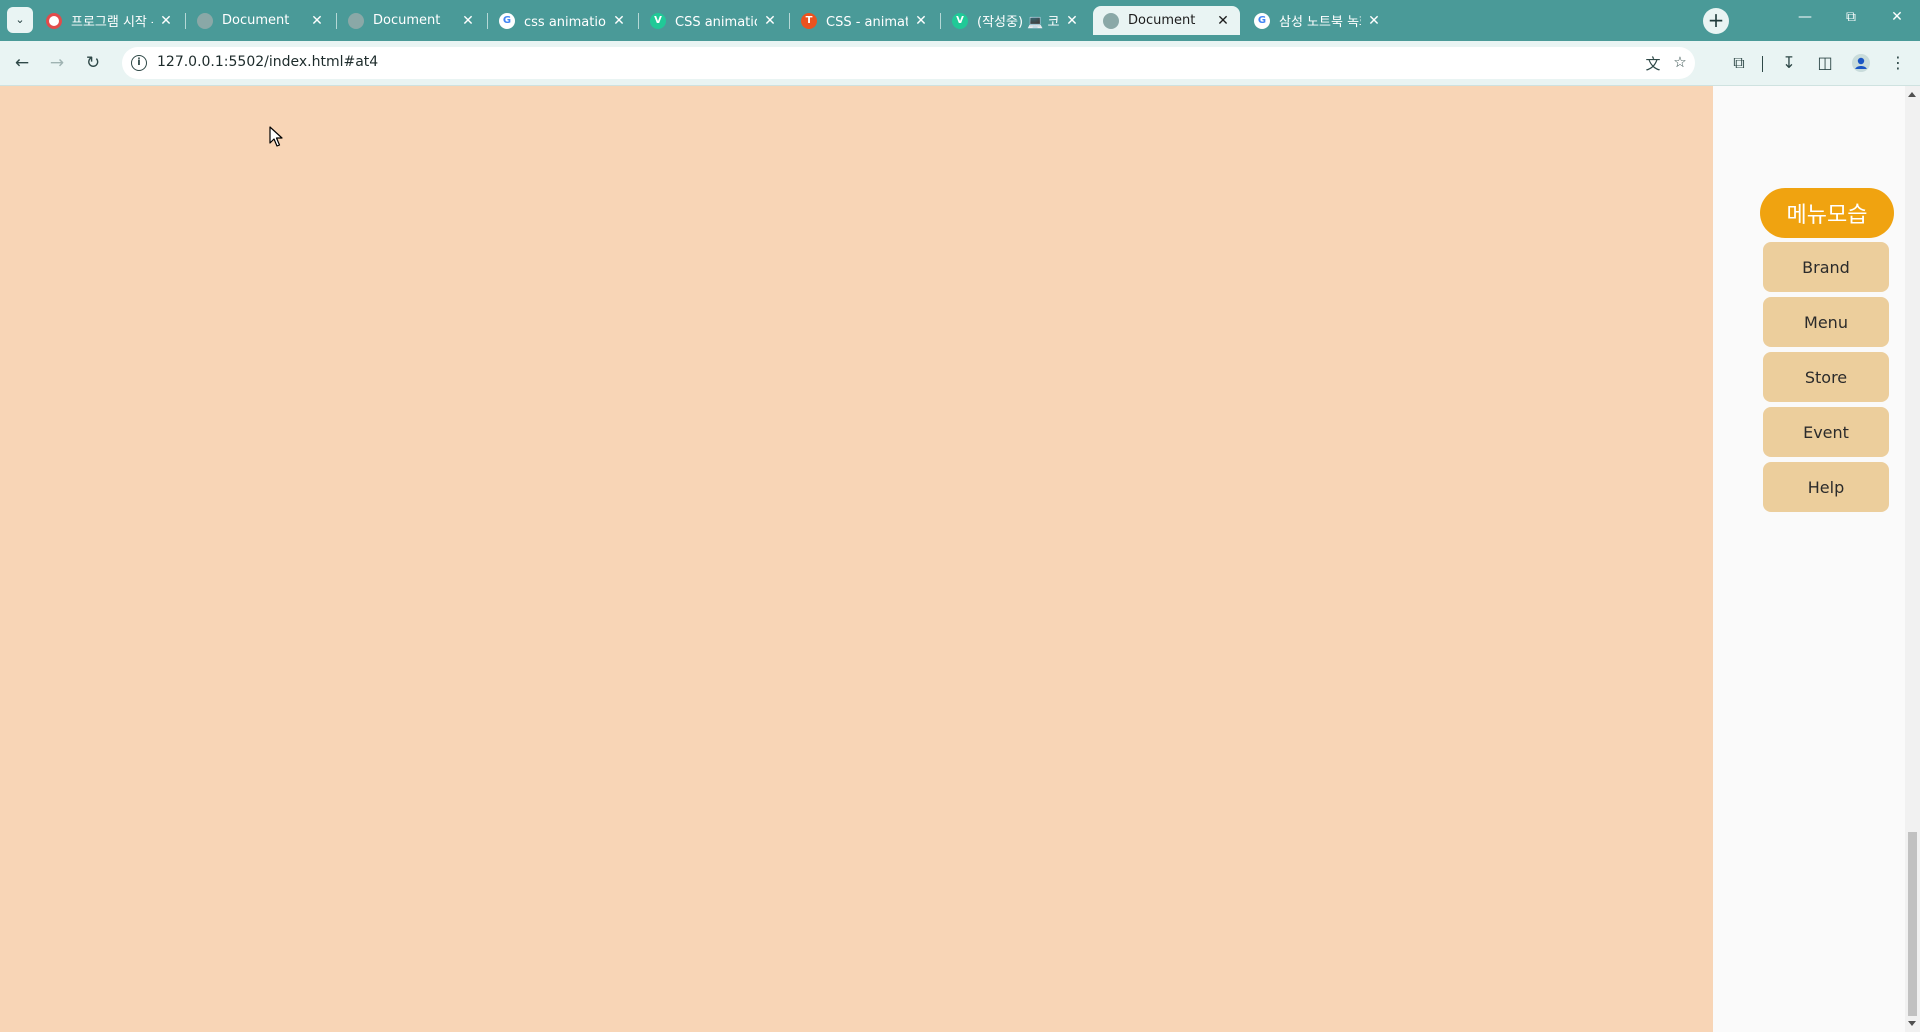 This screenshot has width=1920, height=1032. What do you see at coordinates (1680, 63) in the screenshot?
I see `bookmark-star-icon: ☆` at bounding box center [1680, 63].